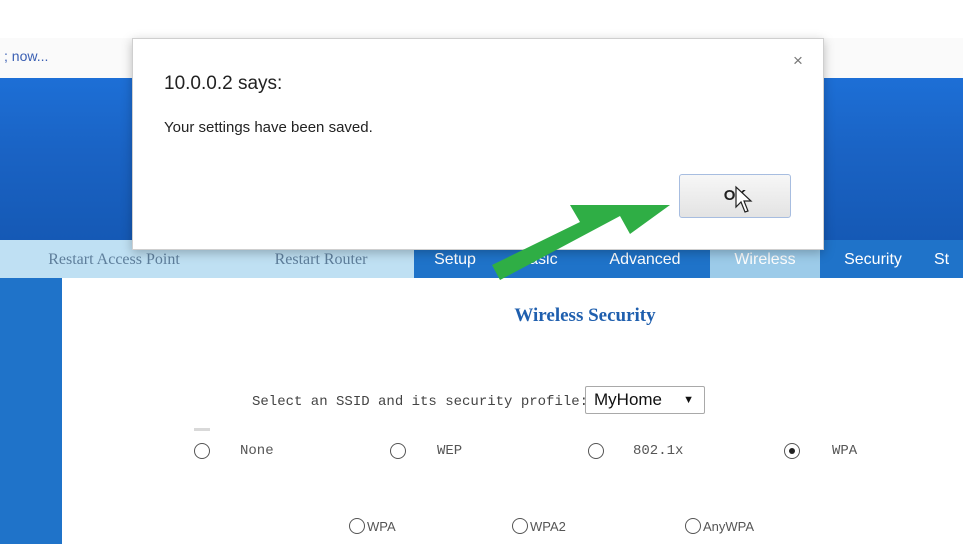 The image size is (963, 544). What do you see at coordinates (357, 526) in the screenshot?
I see `radio-wpa-sub` at bounding box center [357, 526].